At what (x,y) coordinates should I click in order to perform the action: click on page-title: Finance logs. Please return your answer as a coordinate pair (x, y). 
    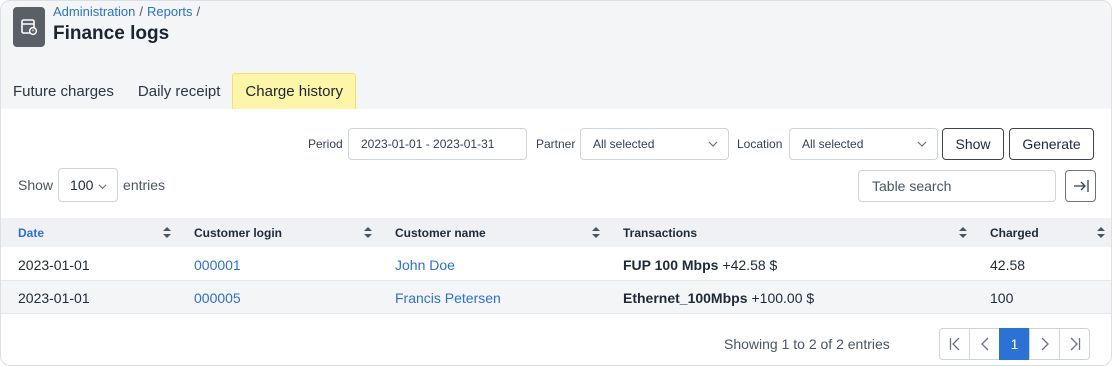
    Looking at the image, I should click on (111, 33).